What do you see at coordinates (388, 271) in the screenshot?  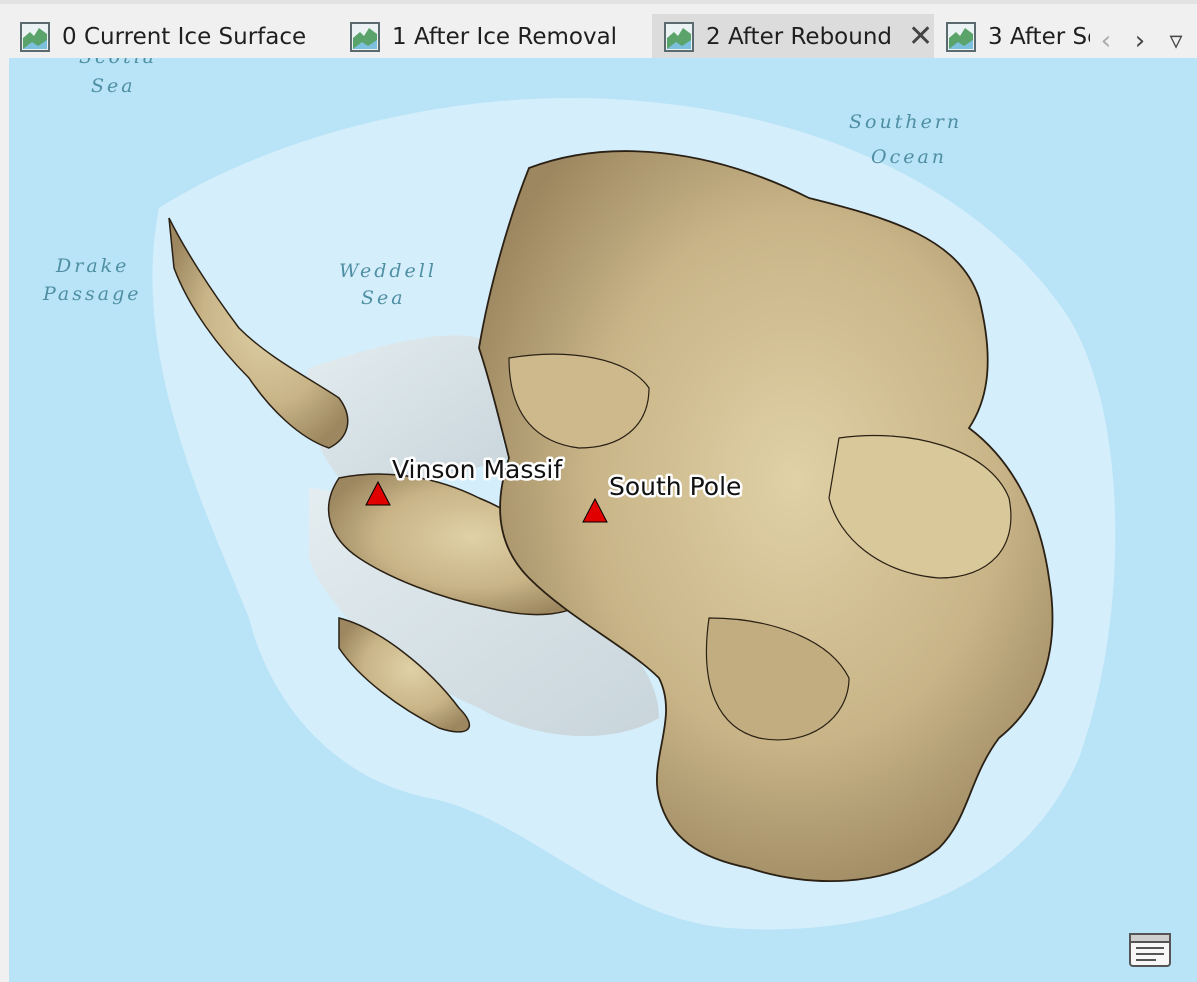 I see `weddell-sea-label: Weddell` at bounding box center [388, 271].